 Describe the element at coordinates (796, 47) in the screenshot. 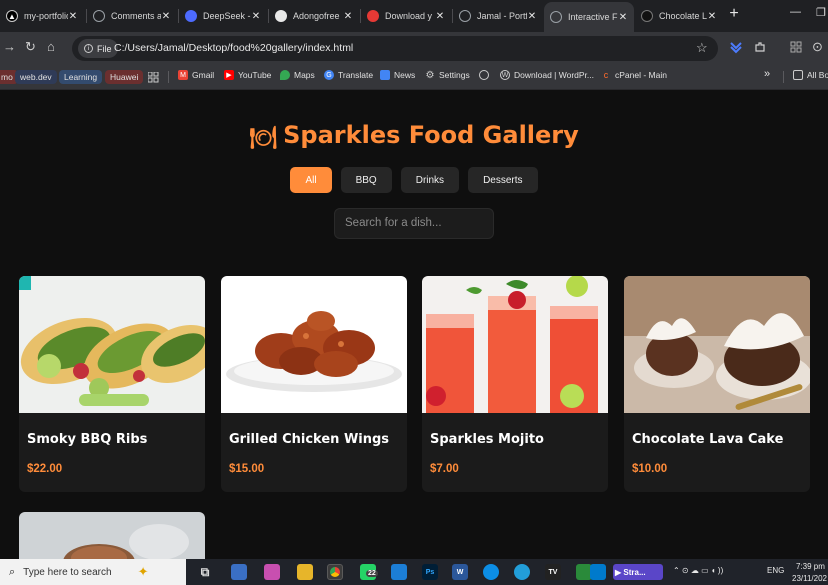

I see `apps-grid-icon` at that location.